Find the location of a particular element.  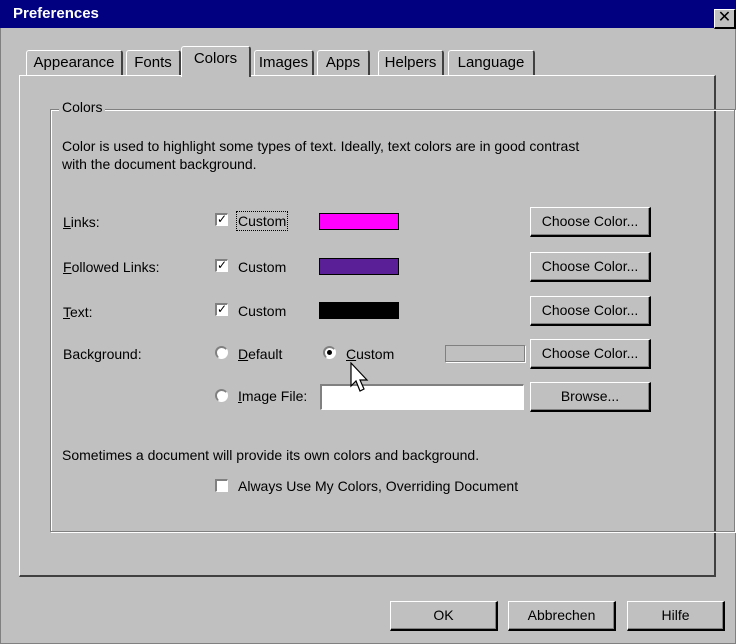

links-custom-checkbox: ✓ is located at coordinates (221, 219).